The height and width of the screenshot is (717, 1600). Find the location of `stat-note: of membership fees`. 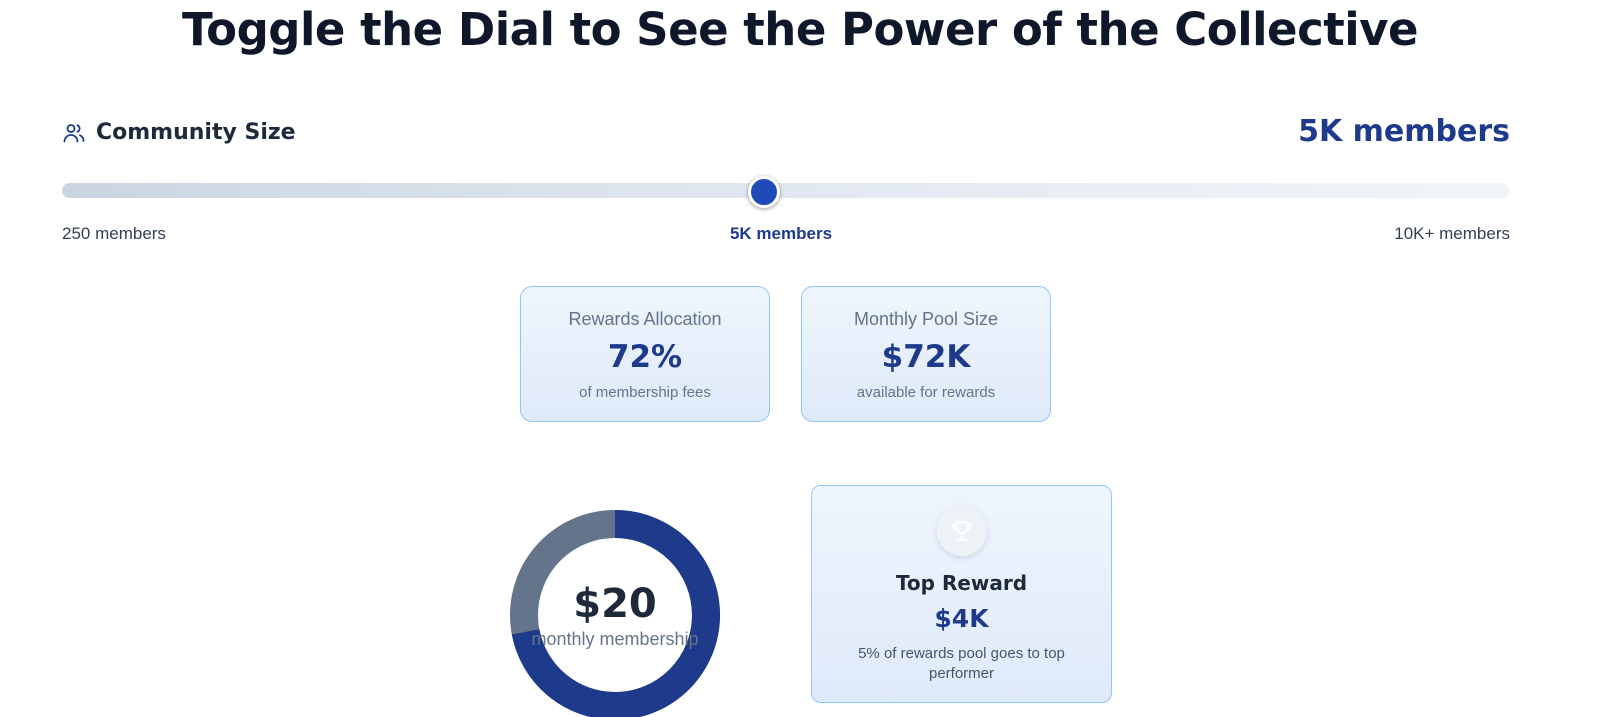

stat-note: of membership fees is located at coordinates (645, 392).